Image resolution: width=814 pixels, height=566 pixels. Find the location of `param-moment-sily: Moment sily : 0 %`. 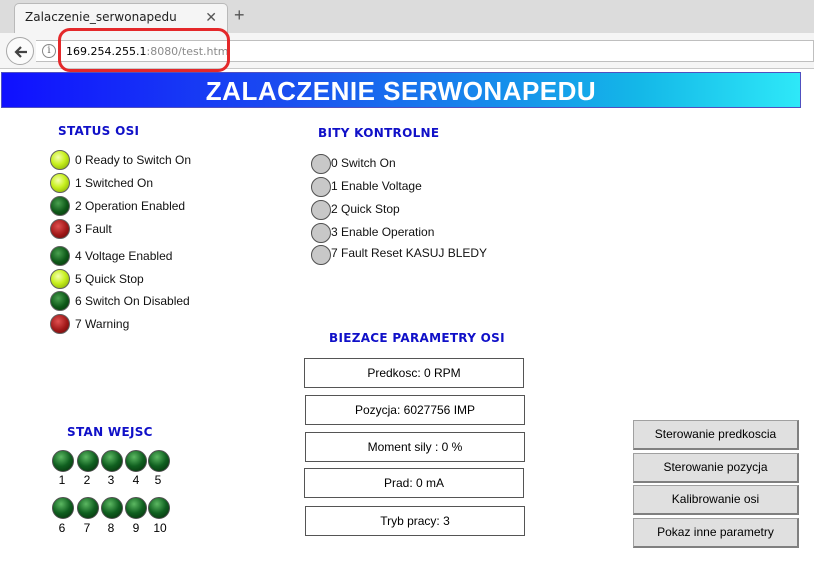

param-moment-sily: Moment sily : 0 % is located at coordinates (415, 447).